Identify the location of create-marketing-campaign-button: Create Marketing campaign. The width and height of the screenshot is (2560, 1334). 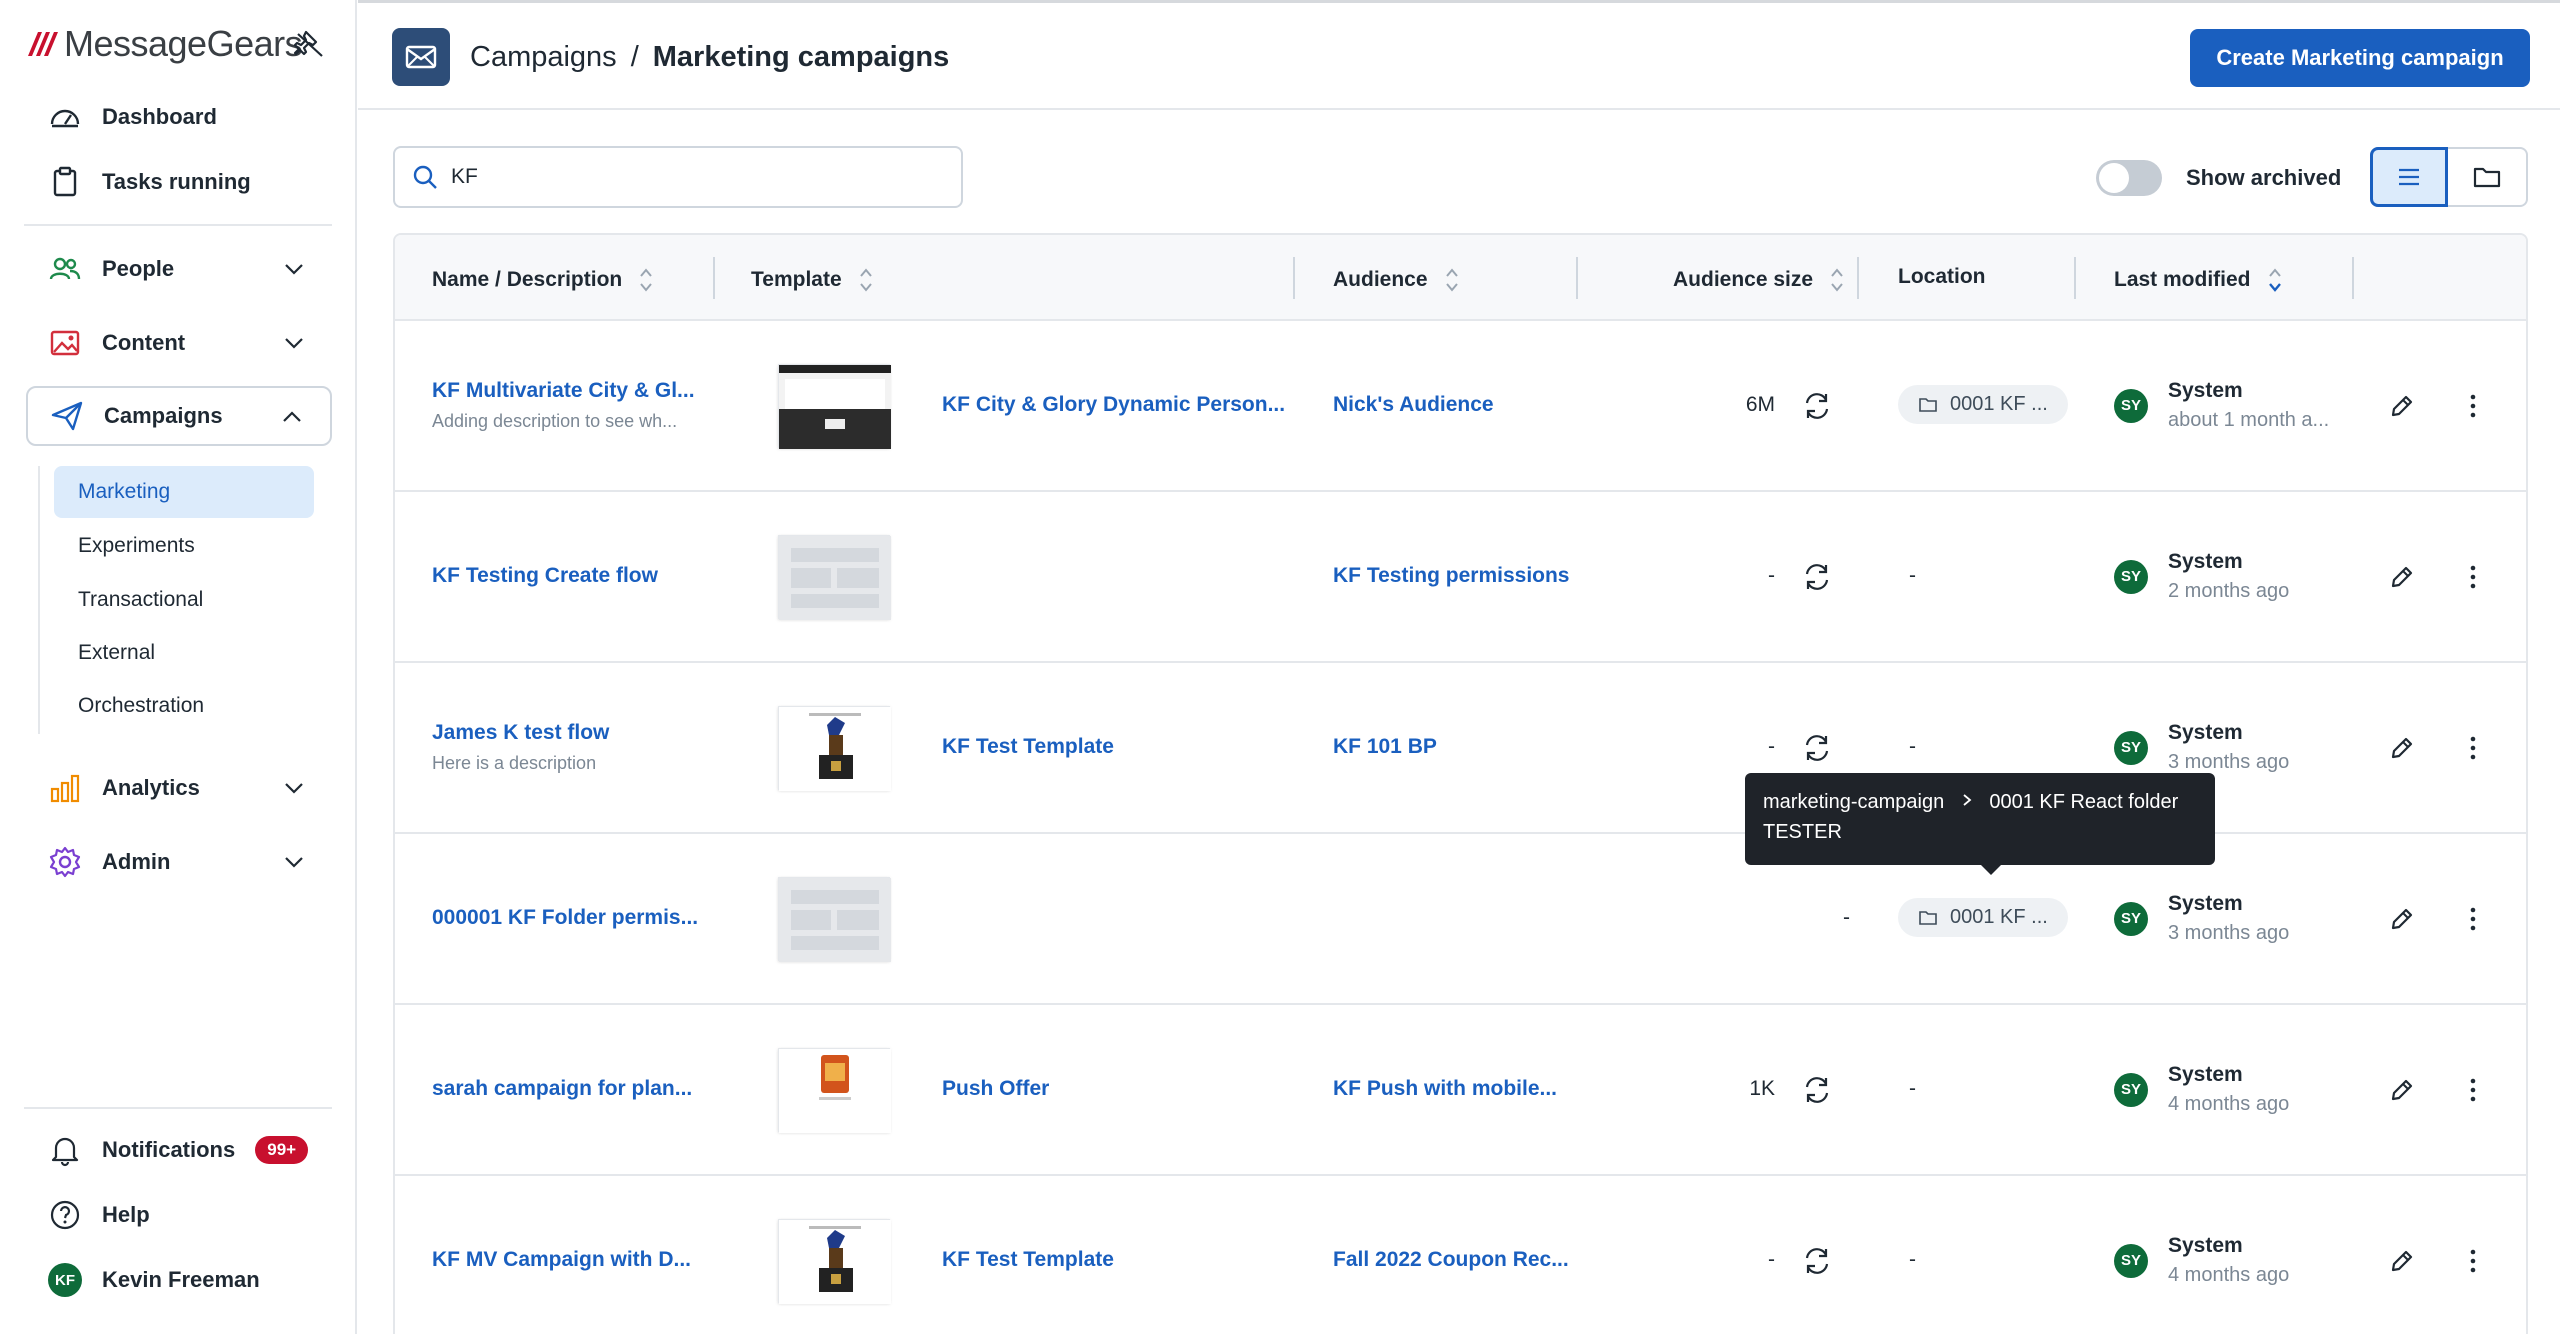
(2360, 58).